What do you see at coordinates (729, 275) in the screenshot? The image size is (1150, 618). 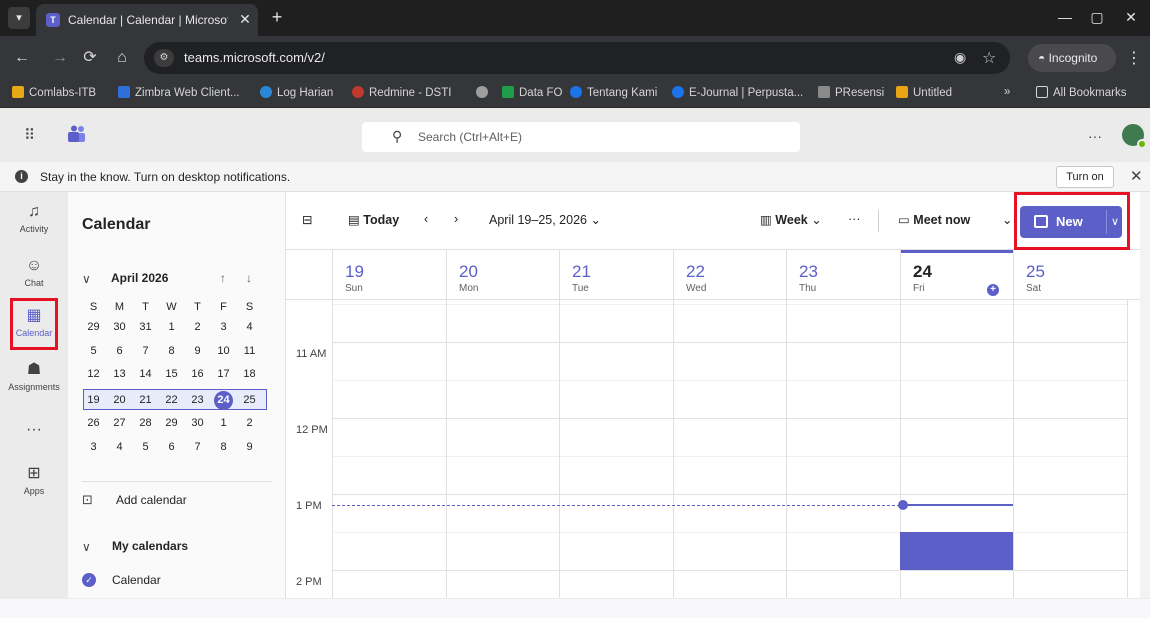 I see `day-column-header: 22 Wed` at bounding box center [729, 275].